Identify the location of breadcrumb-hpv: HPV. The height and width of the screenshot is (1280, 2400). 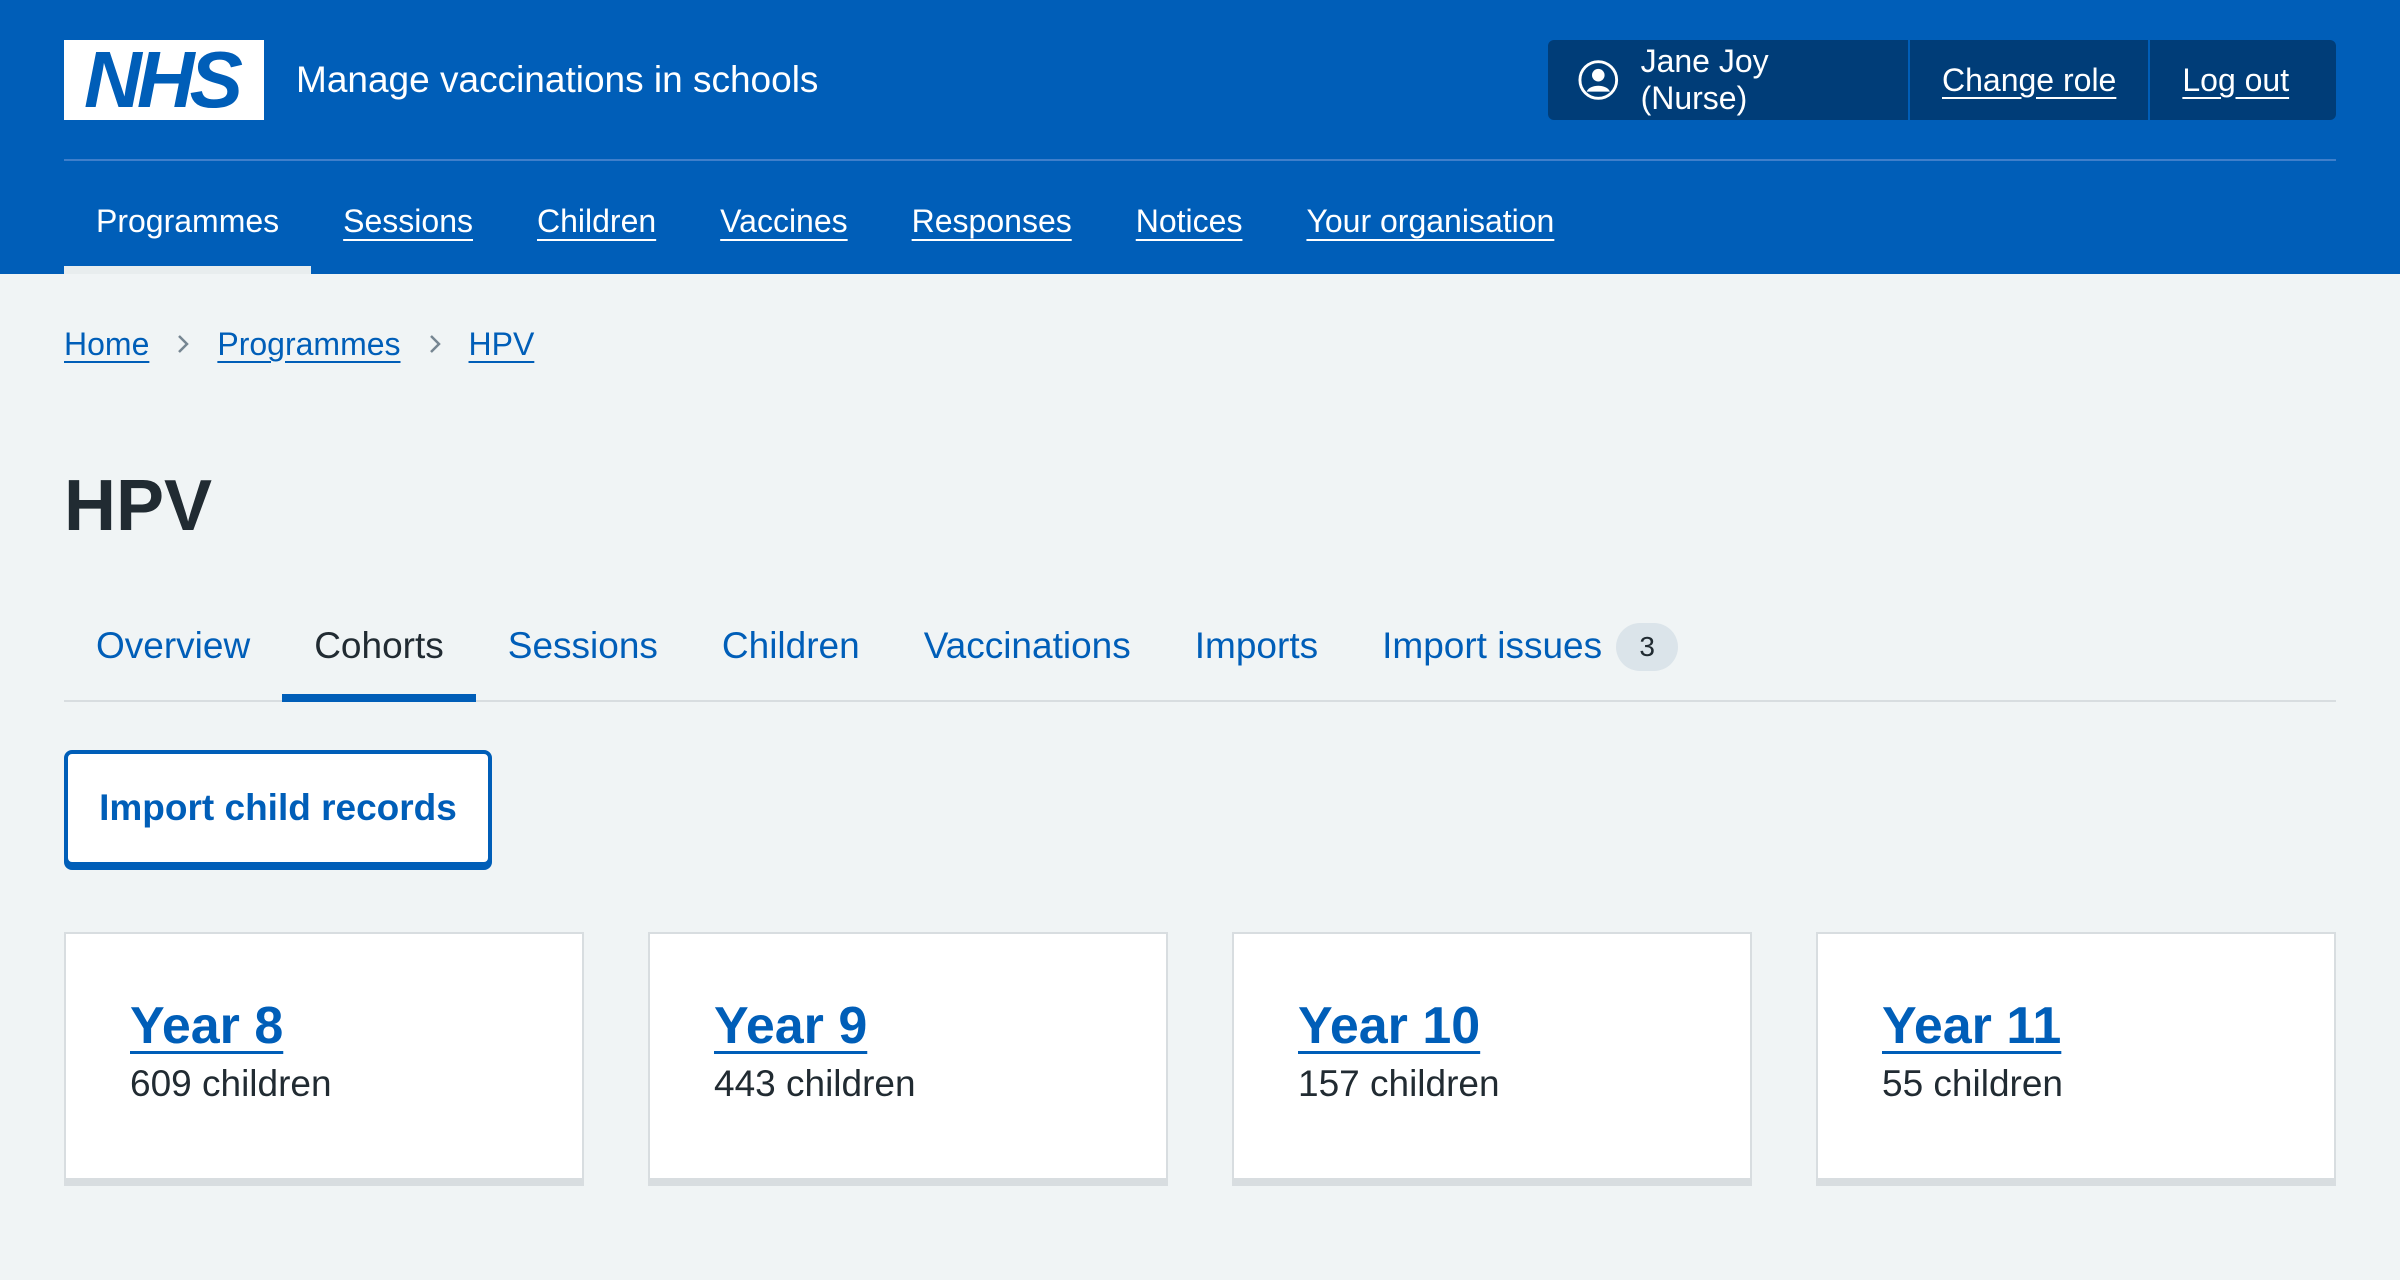
(502, 344).